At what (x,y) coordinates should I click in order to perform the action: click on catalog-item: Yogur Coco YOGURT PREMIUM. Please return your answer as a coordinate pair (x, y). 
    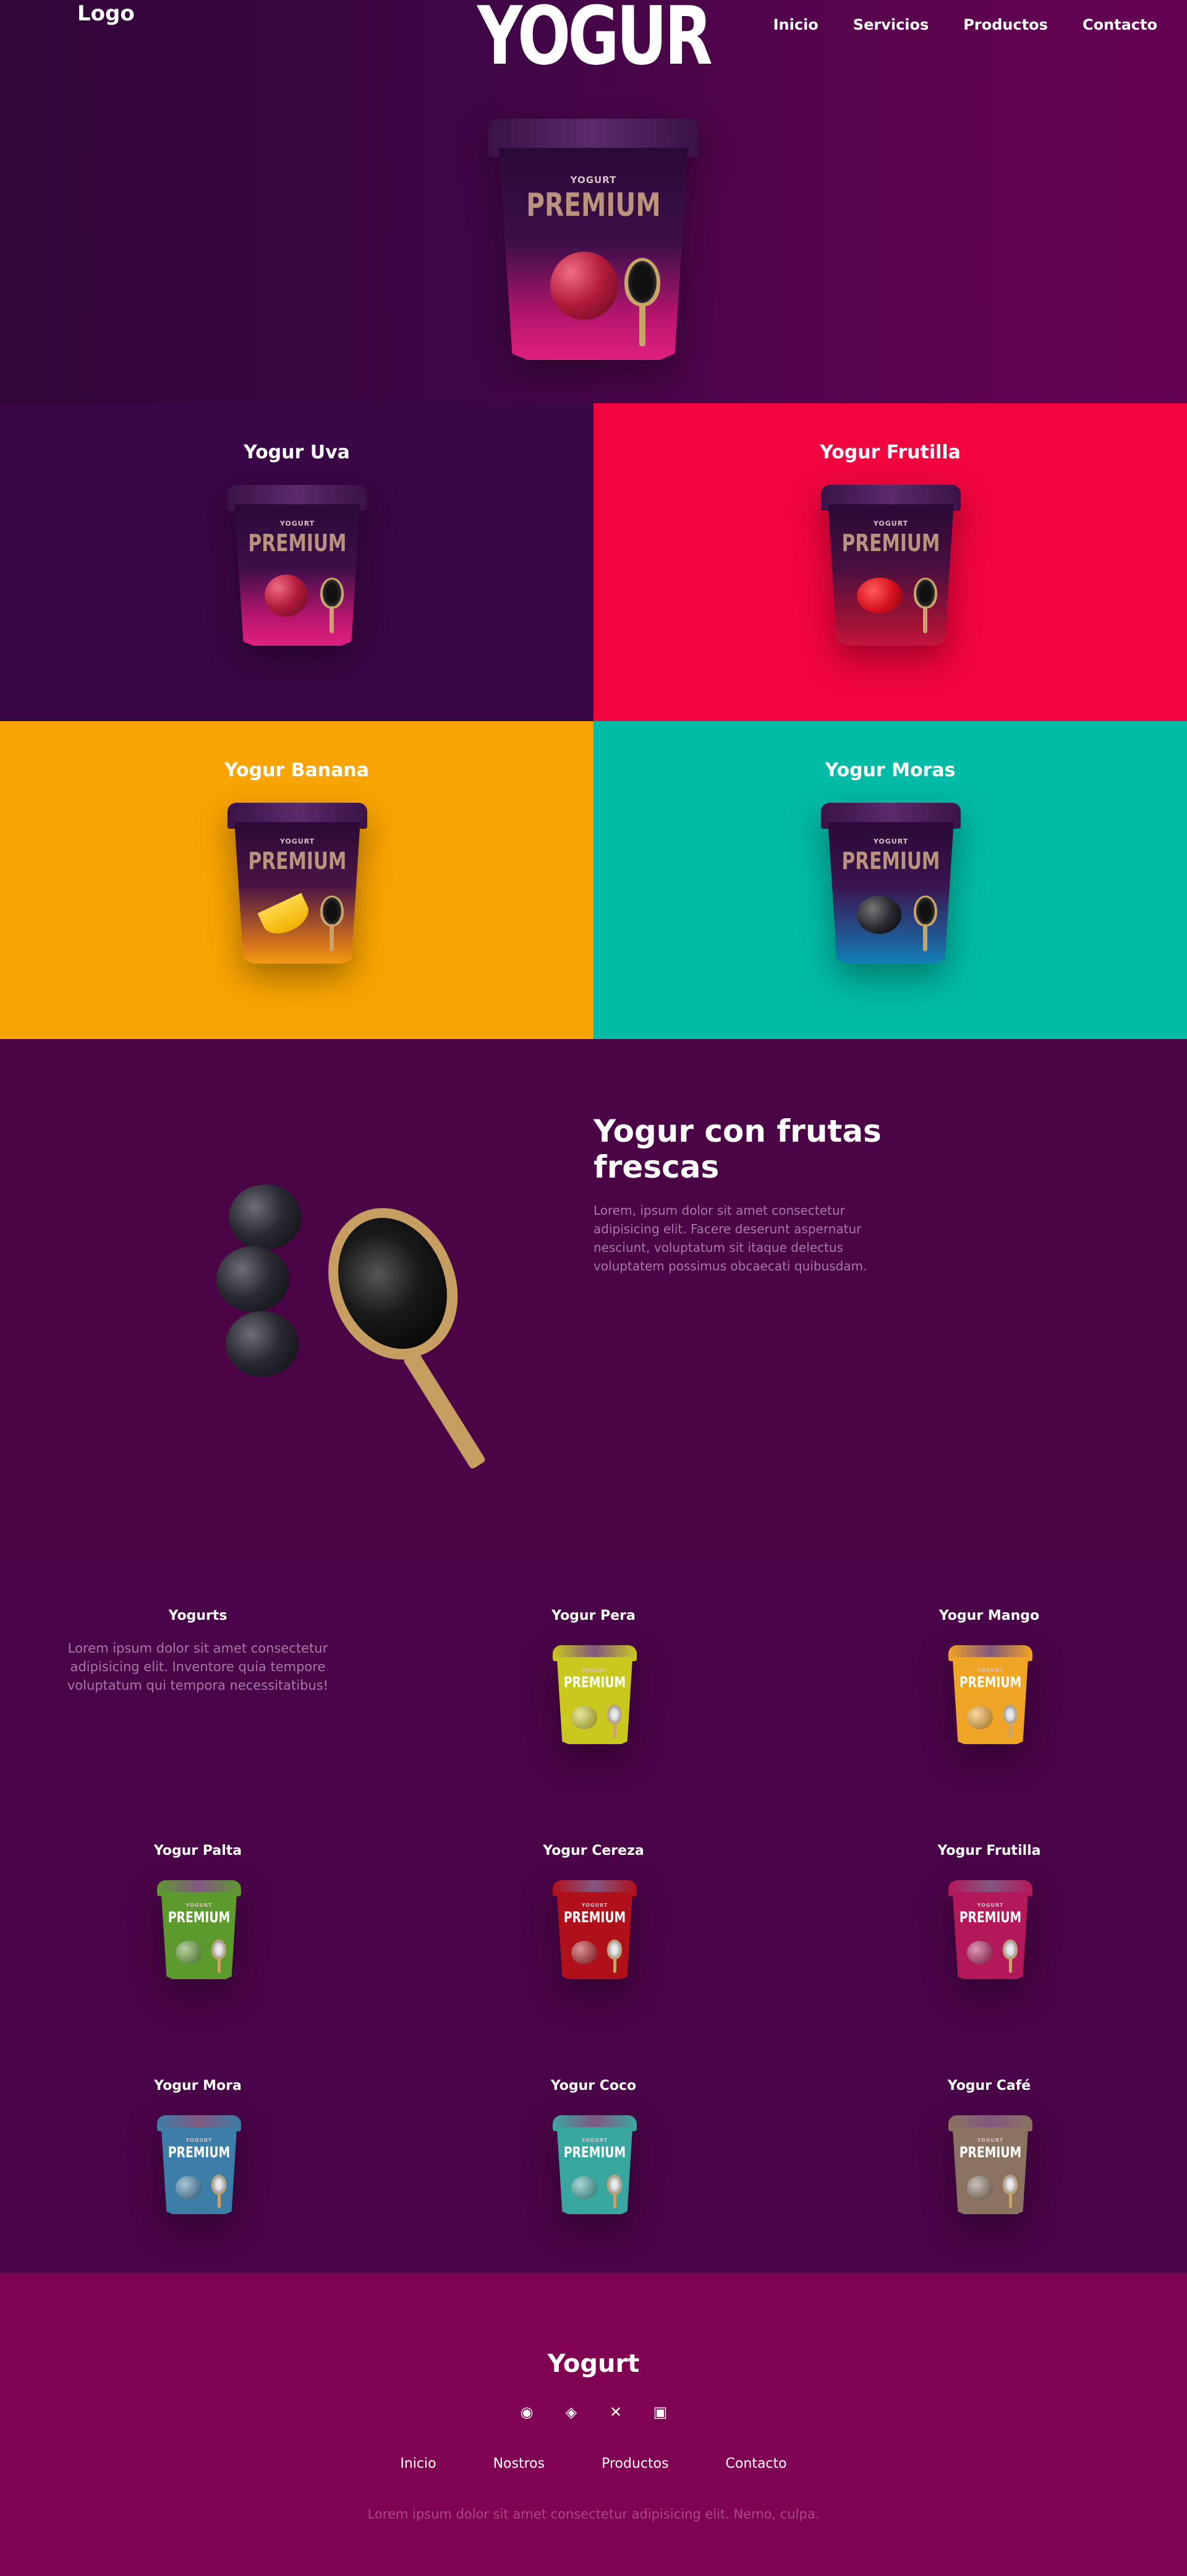
    Looking at the image, I should click on (593, 2146).